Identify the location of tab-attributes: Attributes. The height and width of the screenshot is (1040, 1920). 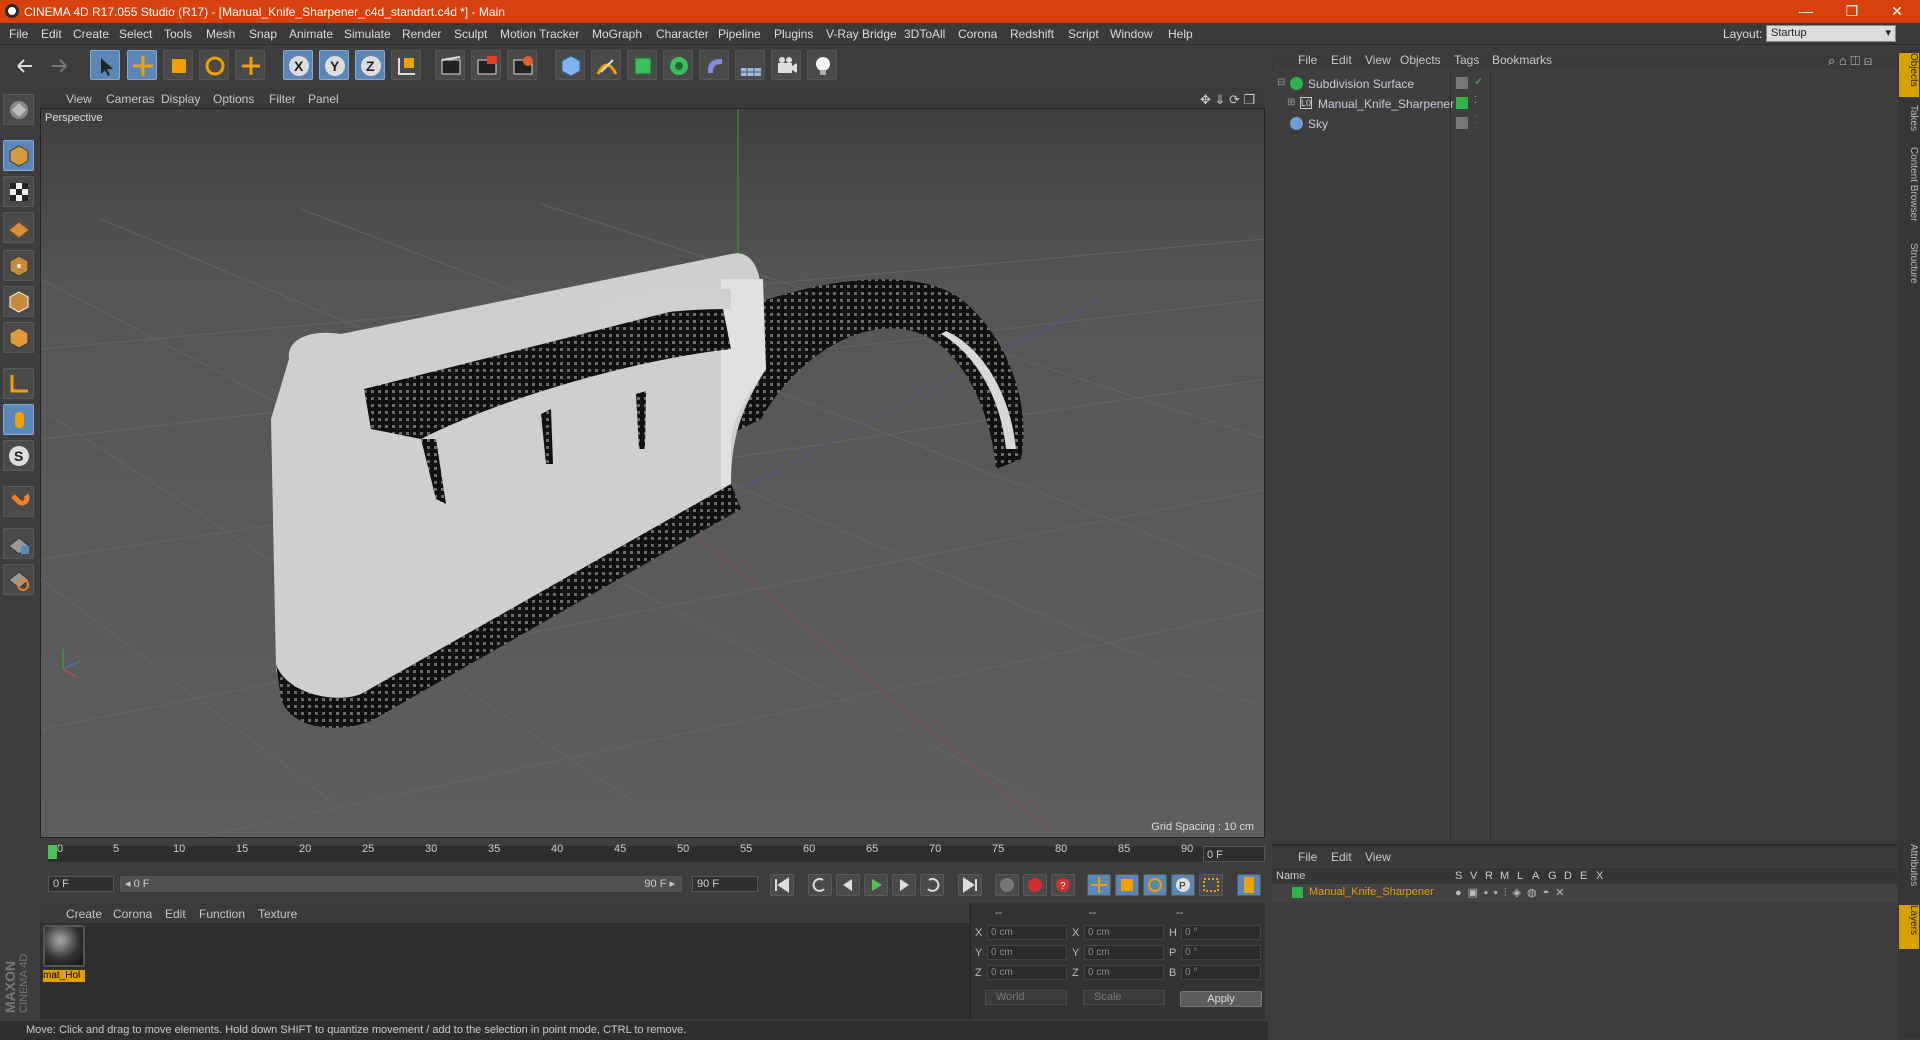
(1909, 872).